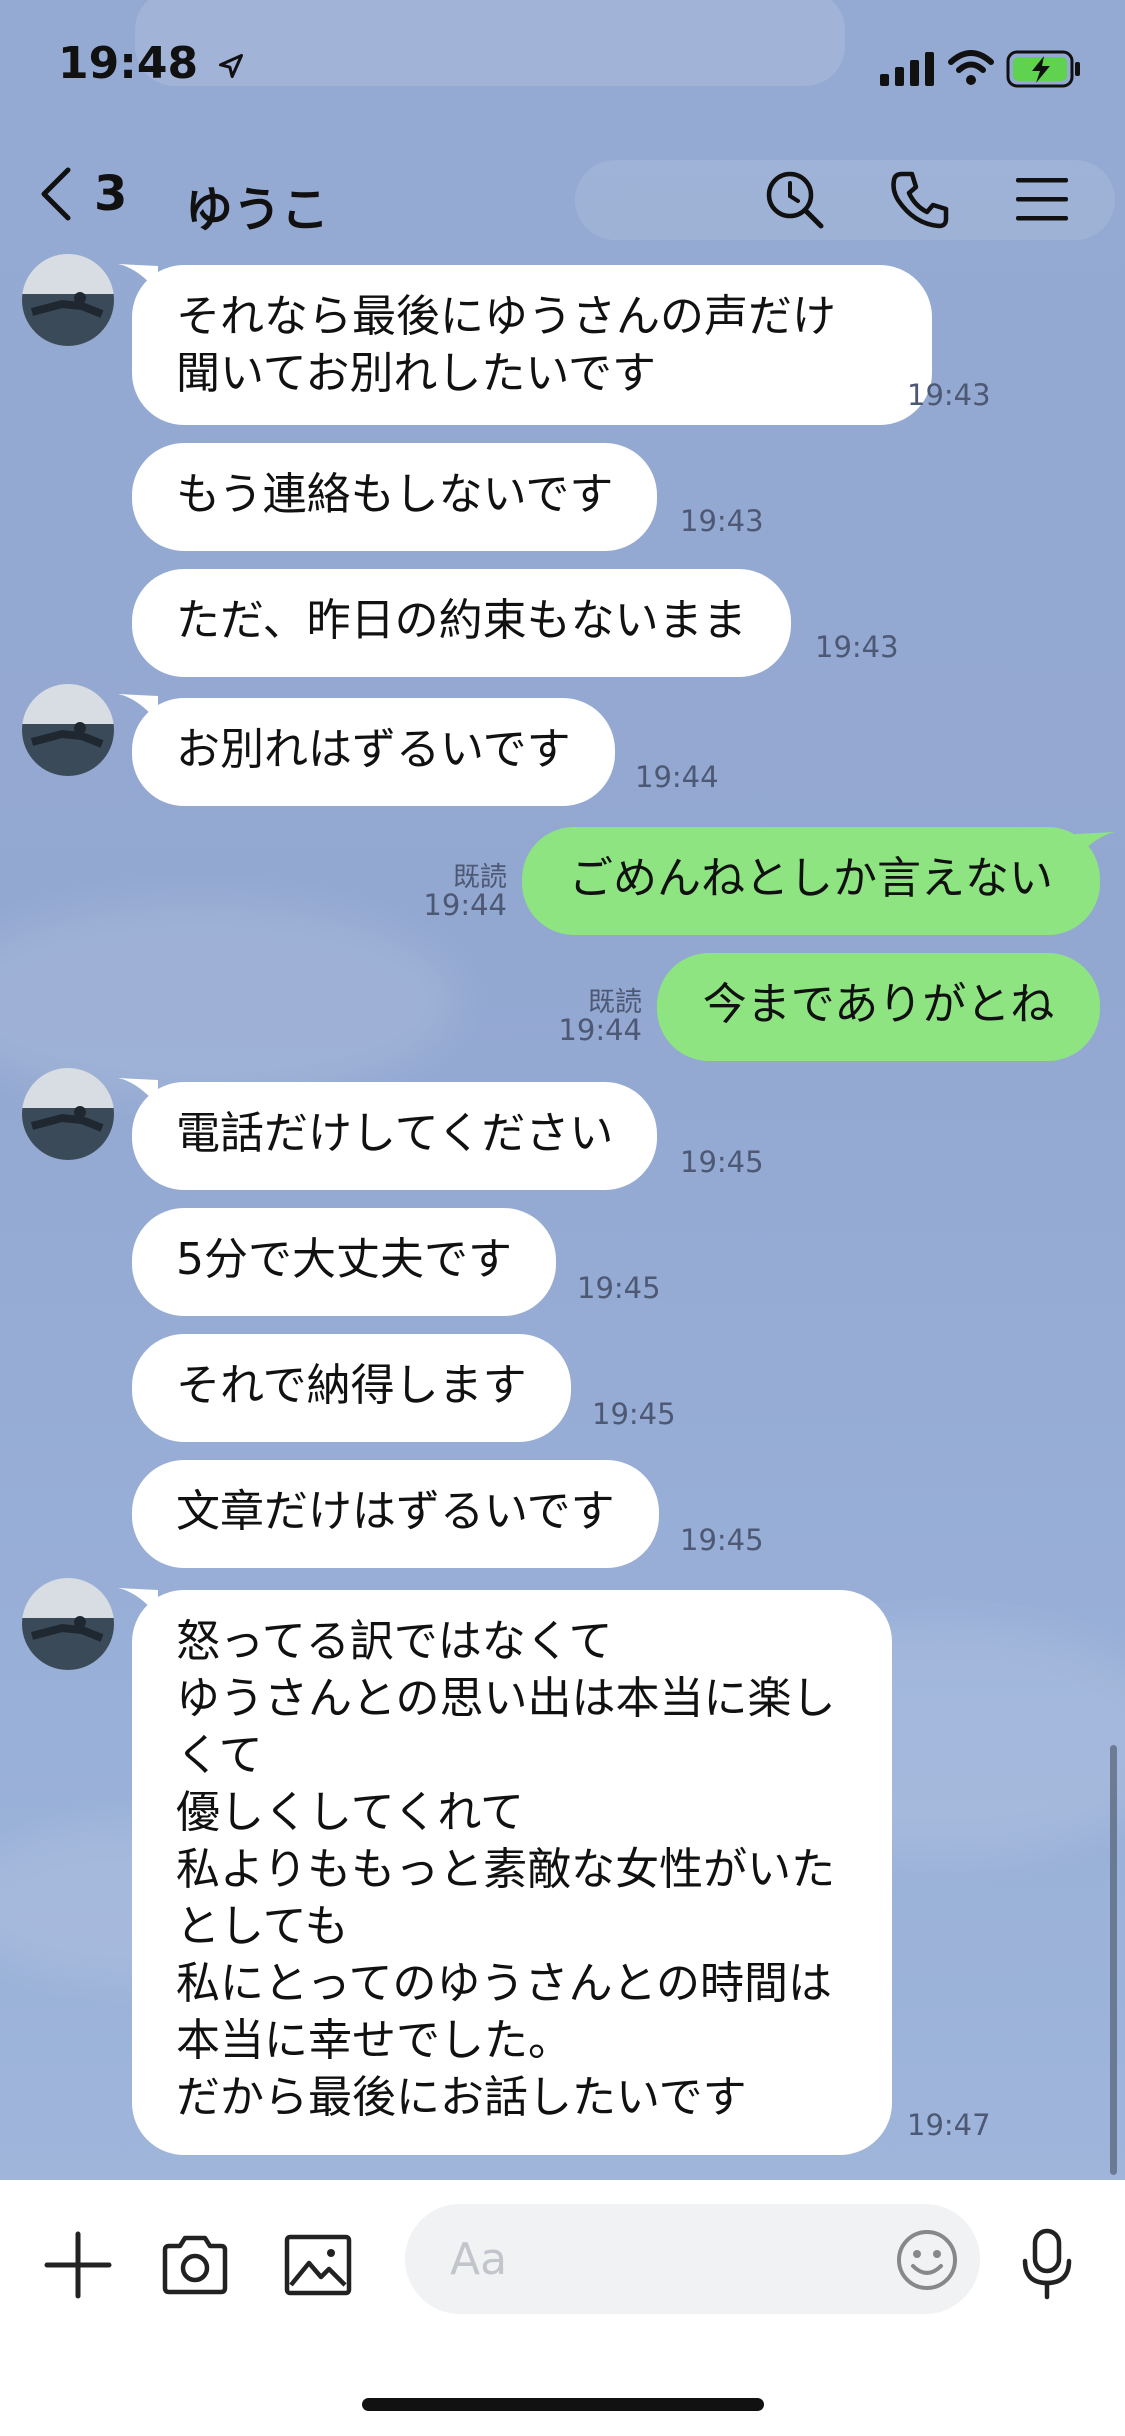 This screenshot has height=2436, width=1125. I want to click on outgoing-message: ごめんねとしか言えない, so click(811, 881).